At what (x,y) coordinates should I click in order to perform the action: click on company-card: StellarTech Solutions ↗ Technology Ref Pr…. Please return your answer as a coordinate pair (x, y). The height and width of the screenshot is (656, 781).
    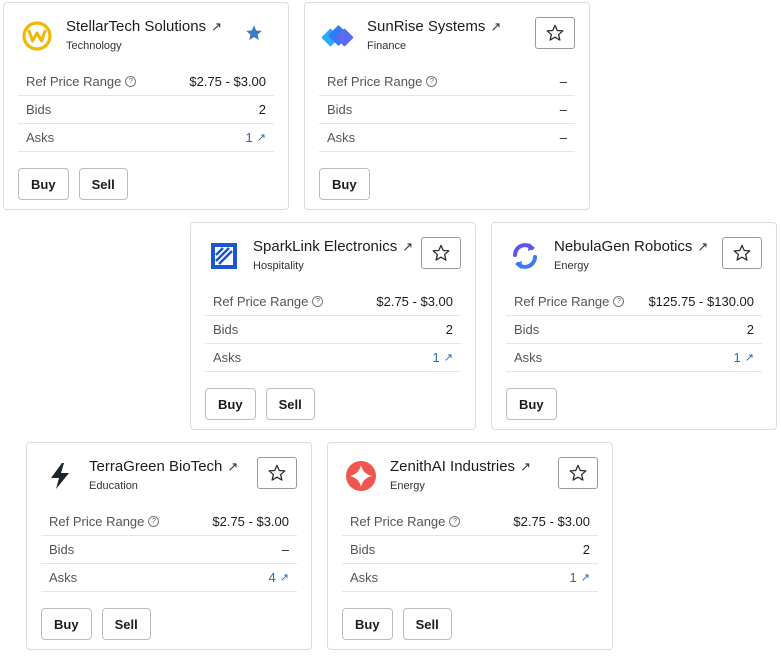
    Looking at the image, I should click on (146, 106).